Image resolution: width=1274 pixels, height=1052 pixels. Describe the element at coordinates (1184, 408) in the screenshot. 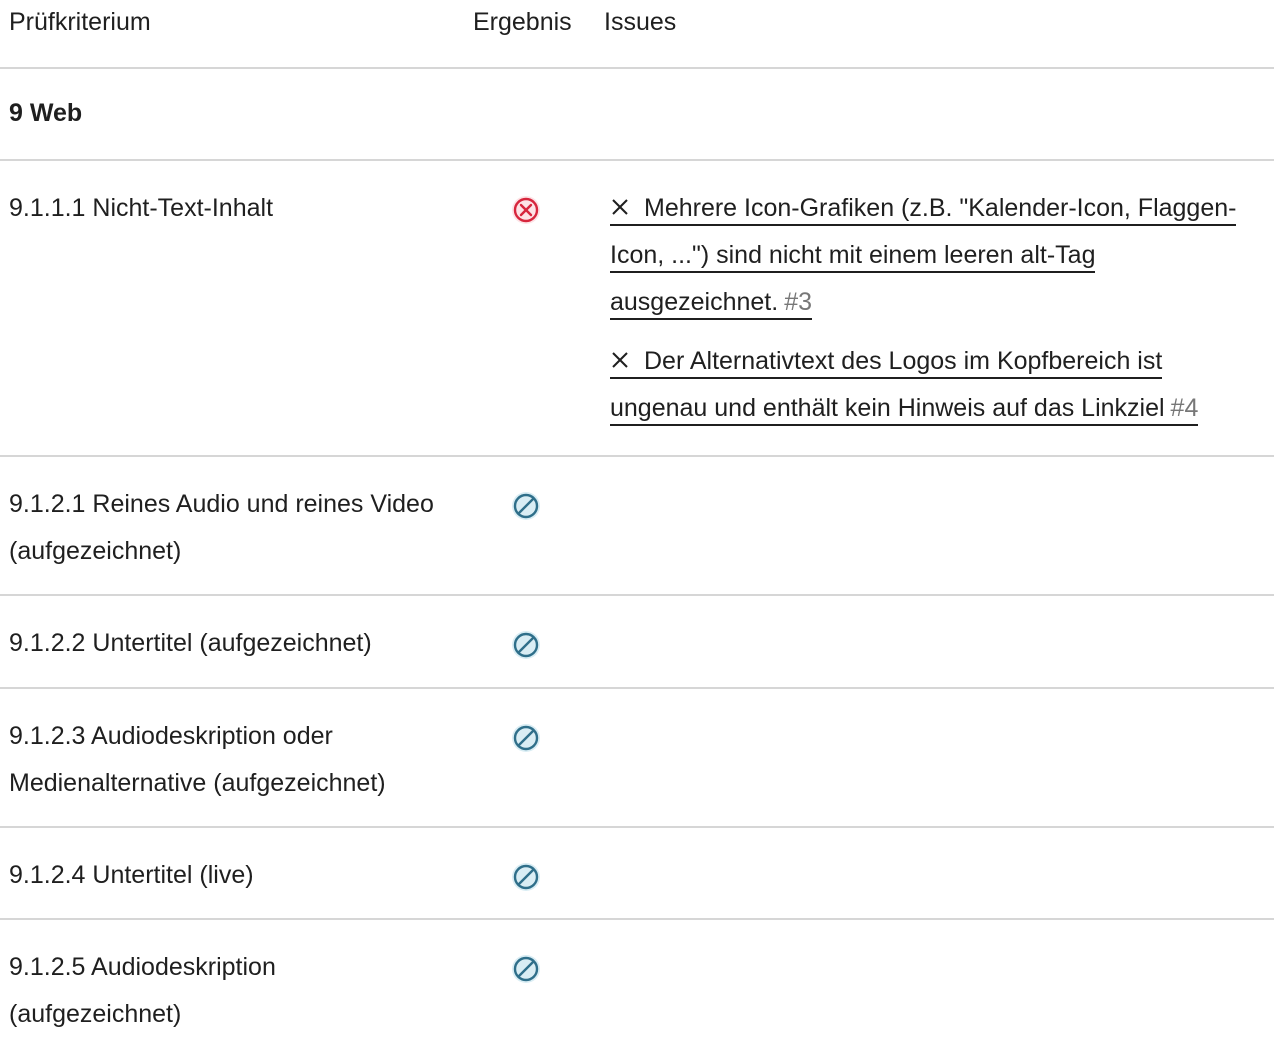

I see `issue-number: #4` at that location.